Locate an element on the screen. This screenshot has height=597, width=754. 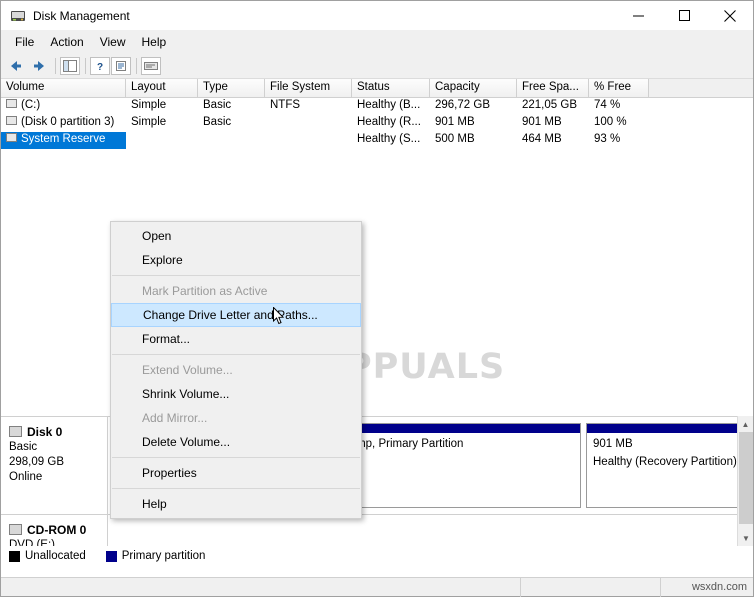
cell-volume-label: System Reserve is located at coordinates (63, 139).